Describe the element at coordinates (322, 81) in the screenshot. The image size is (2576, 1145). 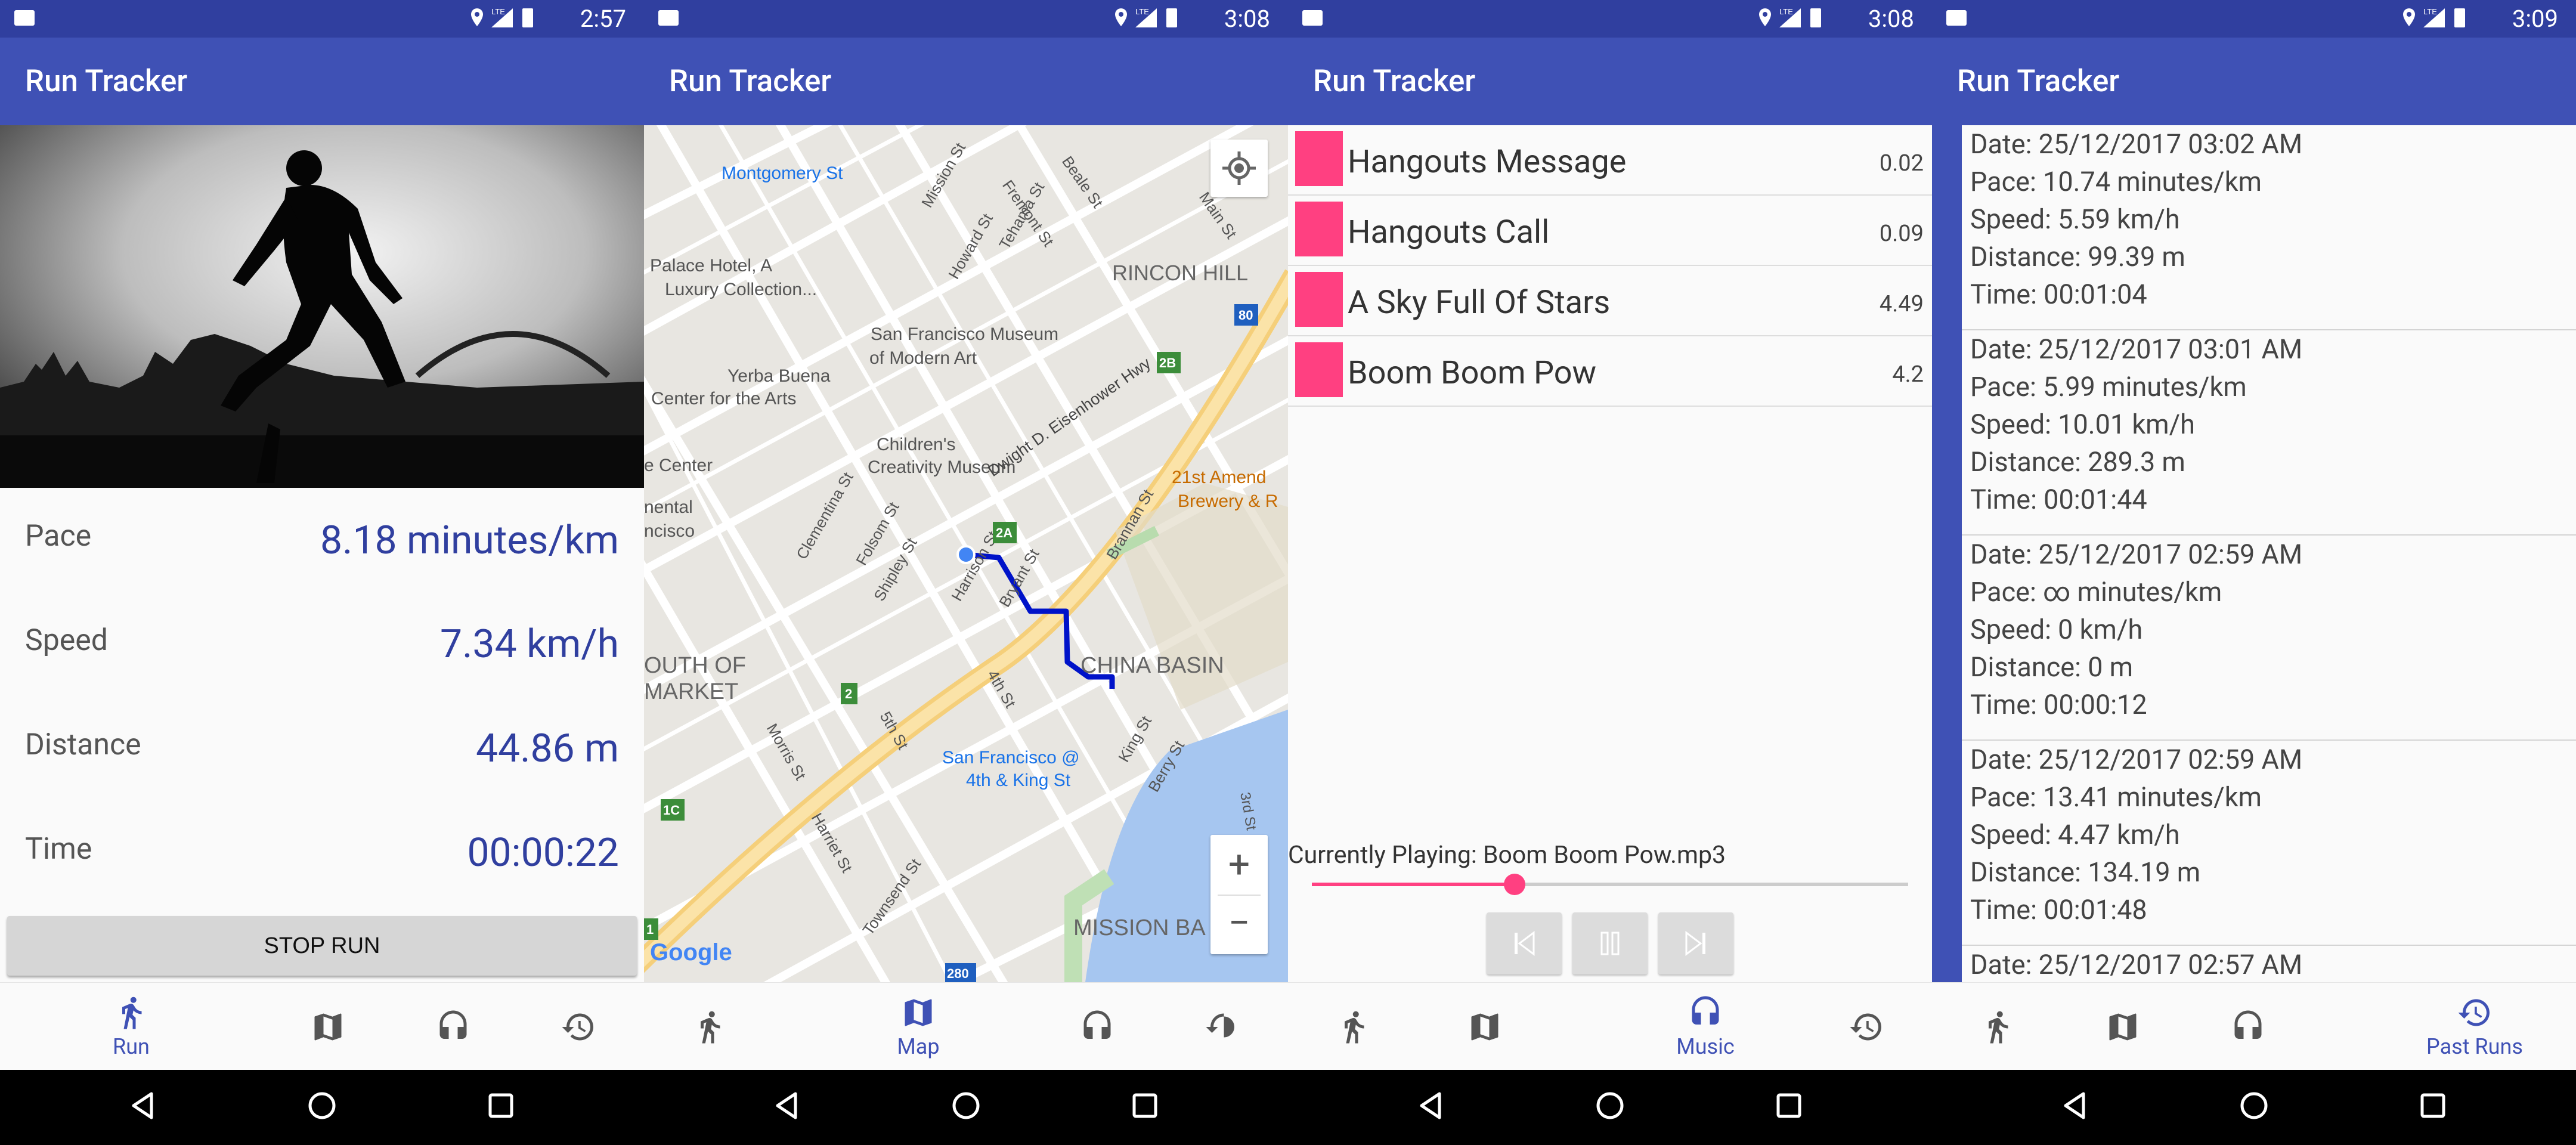
I see `app-bar: Run Tracker` at that location.